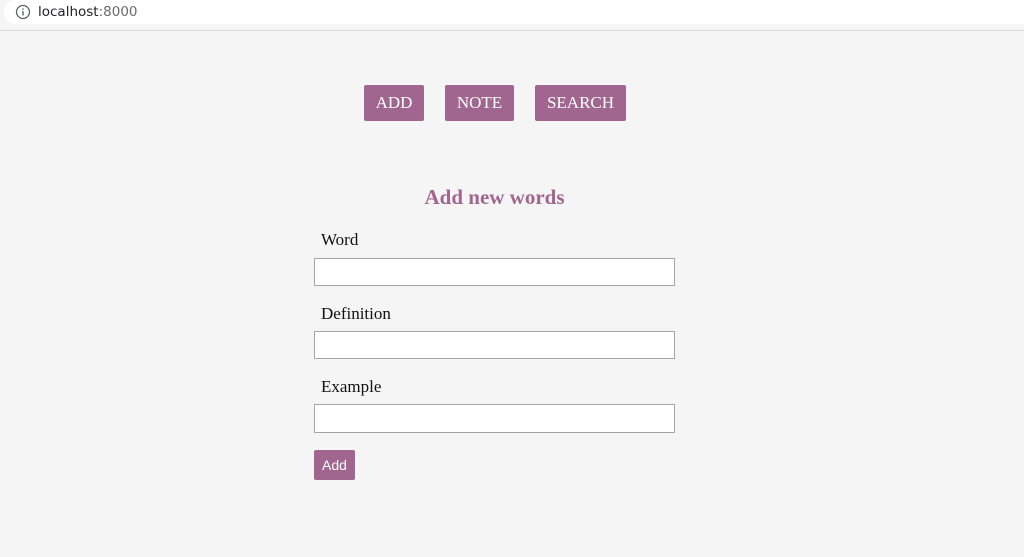  Describe the element at coordinates (334, 465) in the screenshot. I see `add-word-submit-button: Add` at that location.